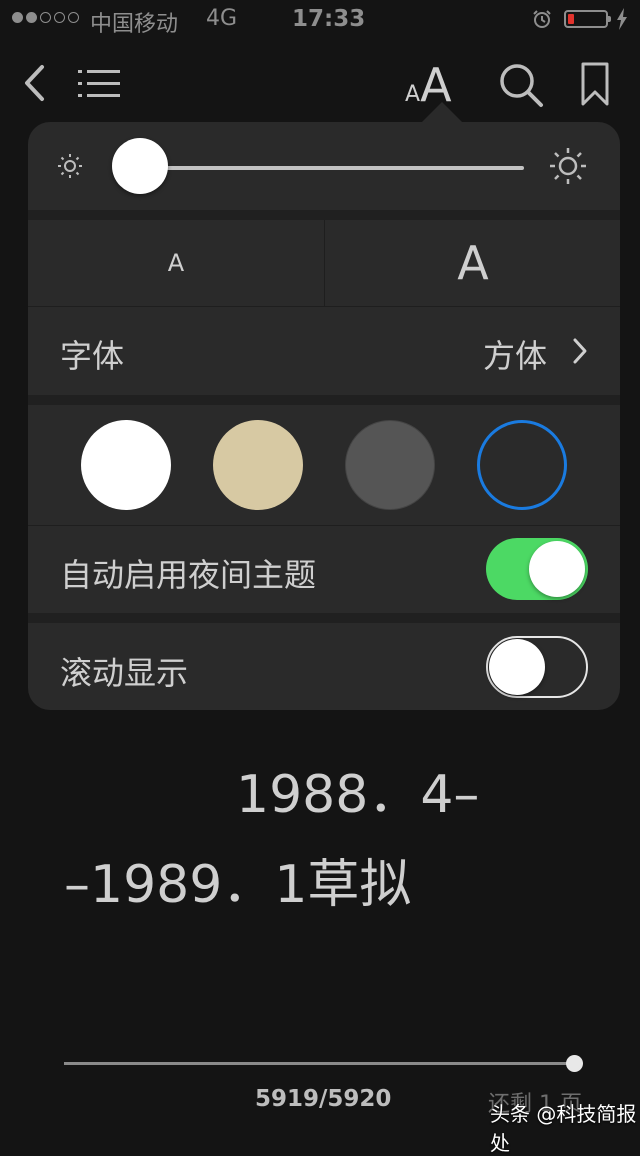  I want to click on font-small-glyph: A, so click(413, 94).